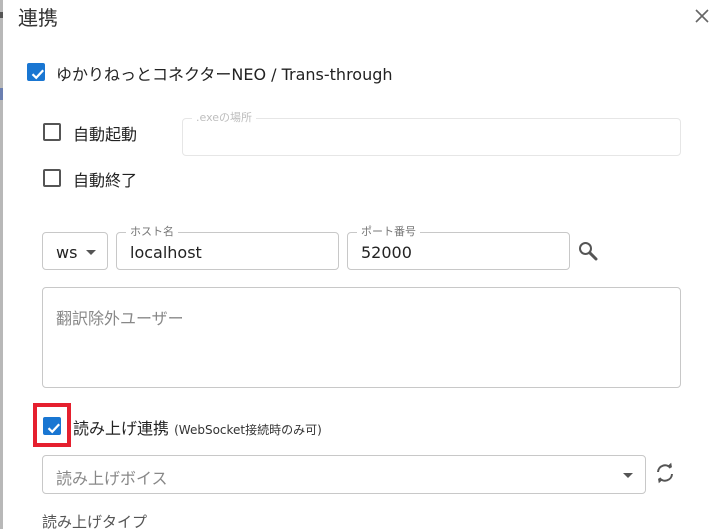 Image resolution: width=721 pixels, height=532 pixels. I want to click on exe-path-legend: .exeの場所, so click(224, 118).